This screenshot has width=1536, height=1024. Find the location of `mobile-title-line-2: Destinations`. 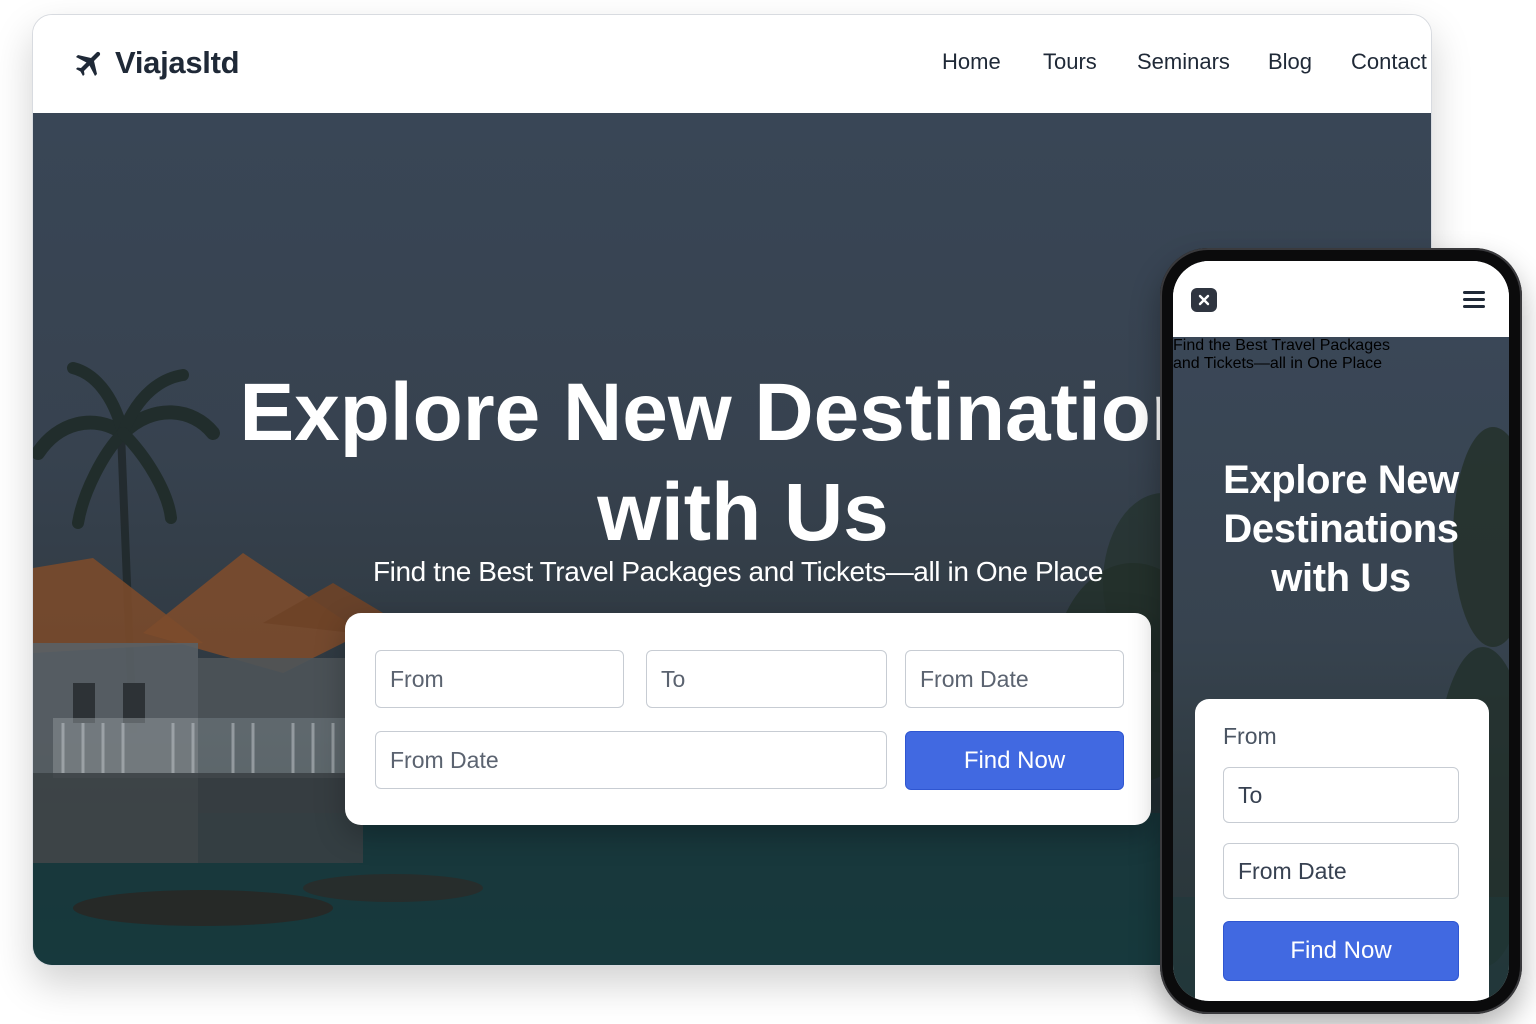

mobile-title-line-2: Destinations is located at coordinates (1341, 528).